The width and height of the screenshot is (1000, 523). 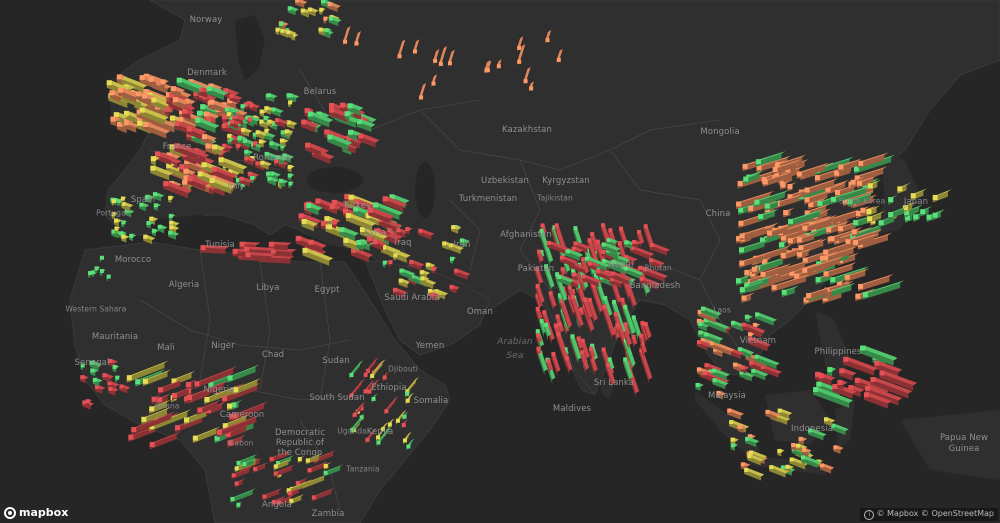 I want to click on info-icon: i, so click(x=869, y=515).